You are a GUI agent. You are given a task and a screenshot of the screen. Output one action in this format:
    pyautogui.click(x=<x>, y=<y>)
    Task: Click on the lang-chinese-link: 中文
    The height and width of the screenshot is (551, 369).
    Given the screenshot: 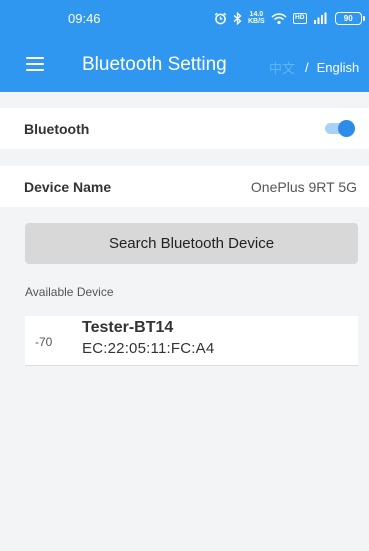 What is the action you would take?
    pyautogui.click(x=282, y=67)
    